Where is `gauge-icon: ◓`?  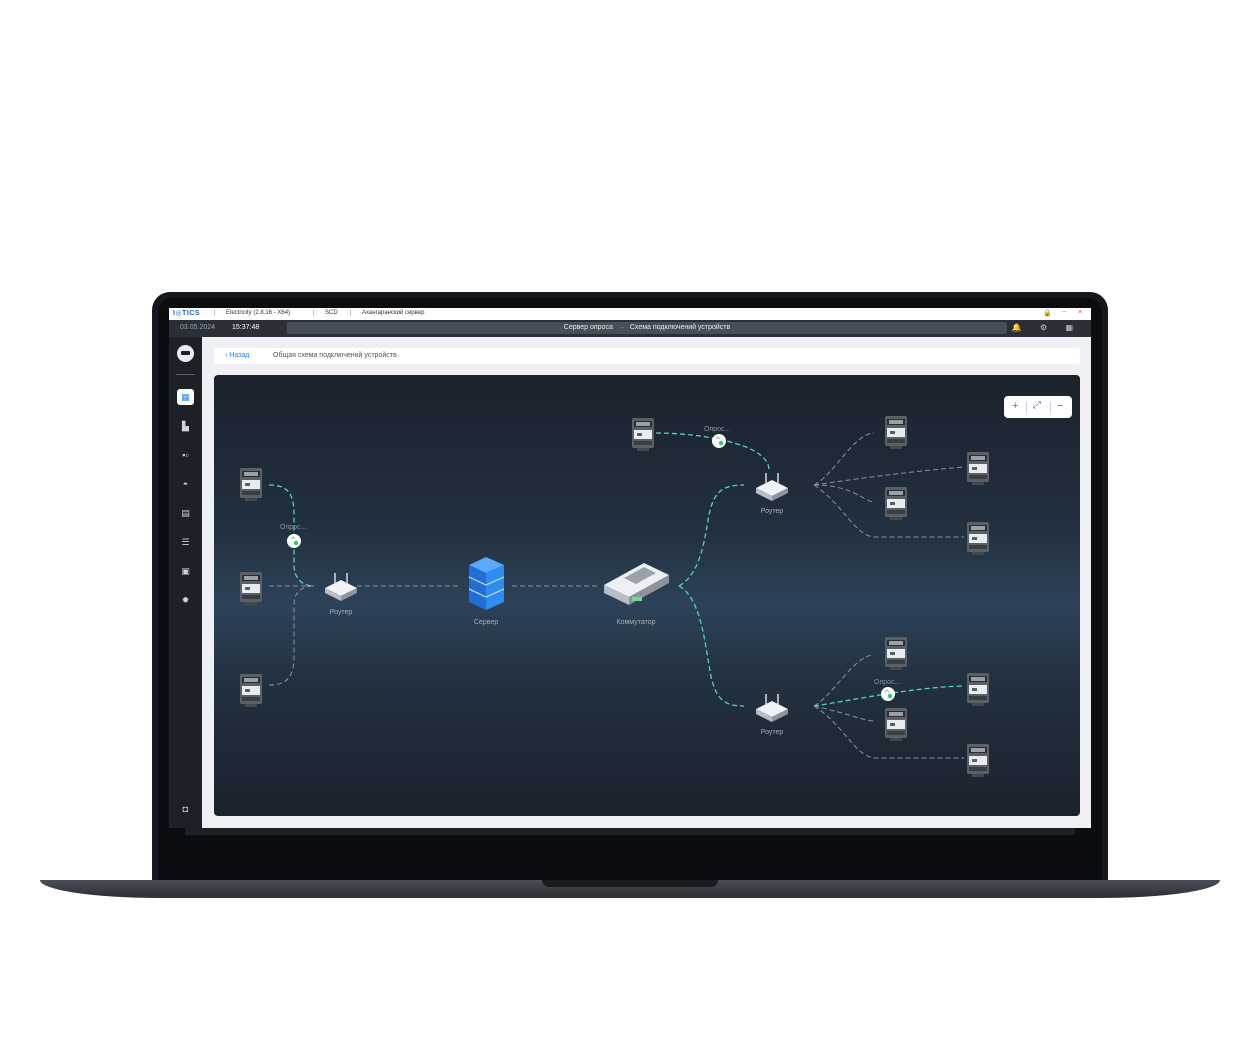
gauge-icon: ◓ is located at coordinates (185, 484).